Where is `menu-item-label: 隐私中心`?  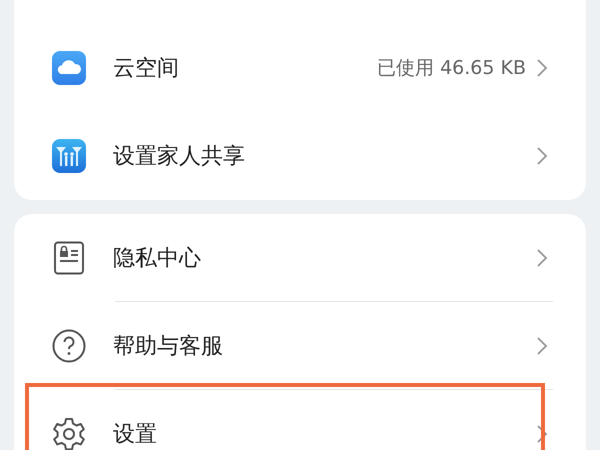
menu-item-label: 隐私中心 is located at coordinates (324, 258).